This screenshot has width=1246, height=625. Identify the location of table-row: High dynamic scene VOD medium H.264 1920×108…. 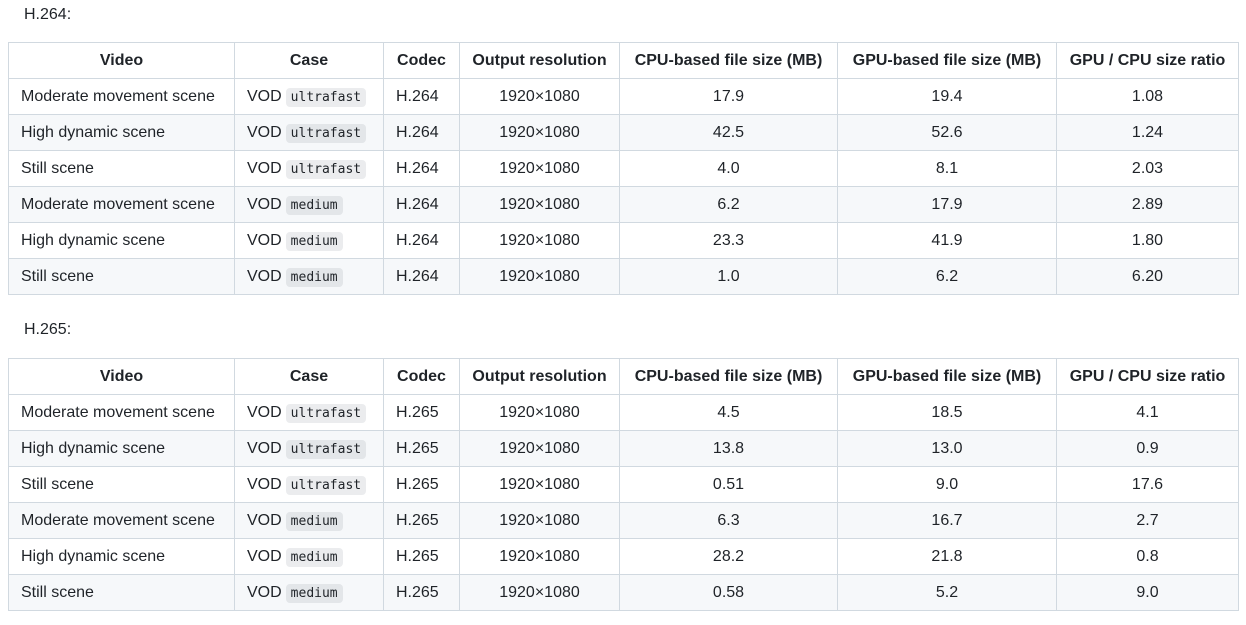
(623, 240).